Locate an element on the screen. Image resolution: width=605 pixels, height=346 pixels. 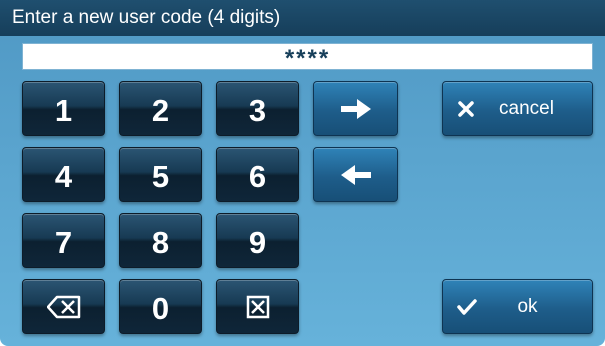
arrow-right-icon is located at coordinates (356, 109).